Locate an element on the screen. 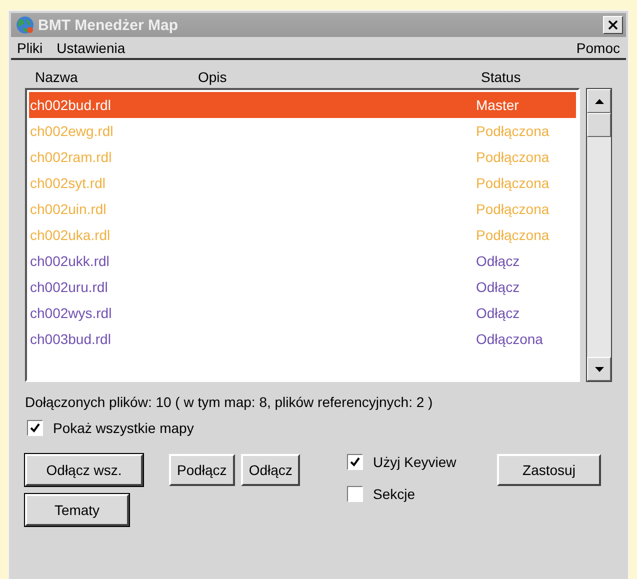  file-name: ch002ewg.rdl is located at coordinates (72, 131).